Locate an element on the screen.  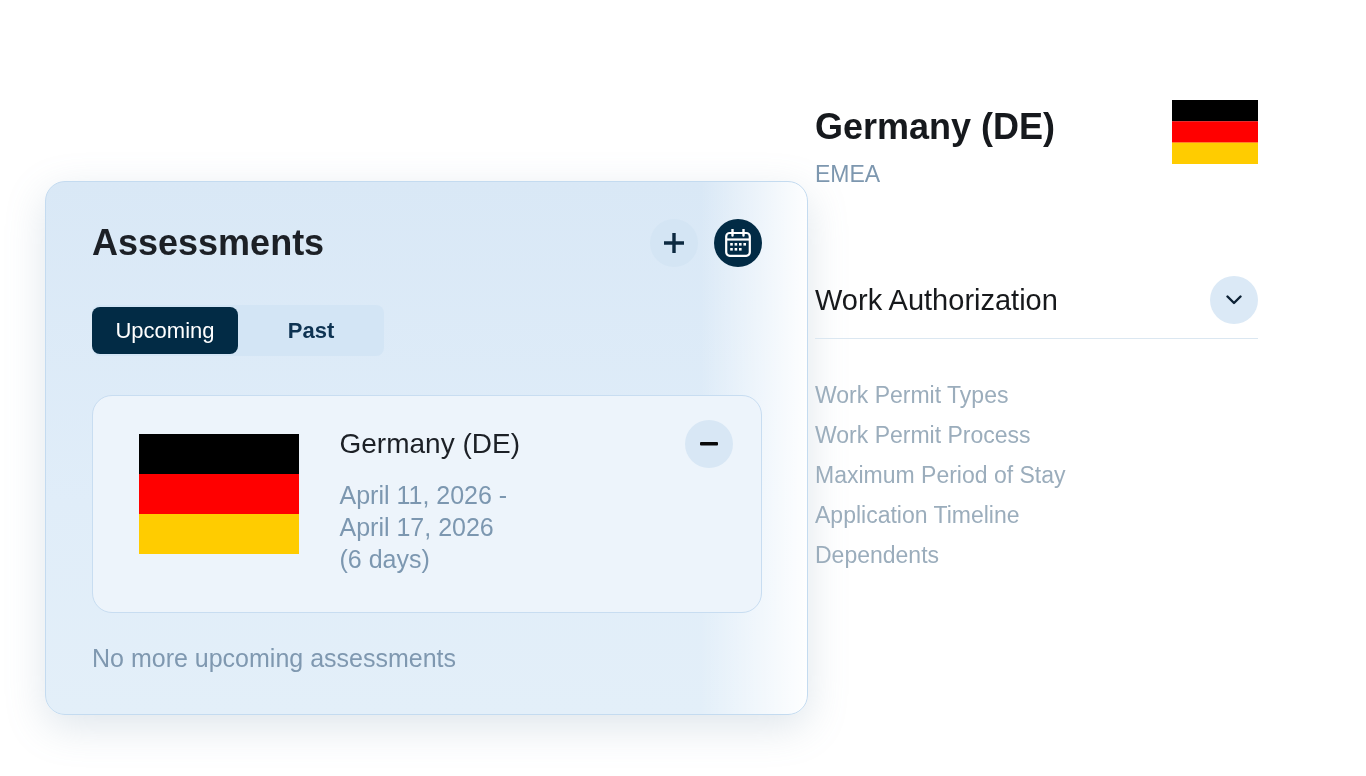
country-name: Germany (DE) is located at coordinates (430, 444).